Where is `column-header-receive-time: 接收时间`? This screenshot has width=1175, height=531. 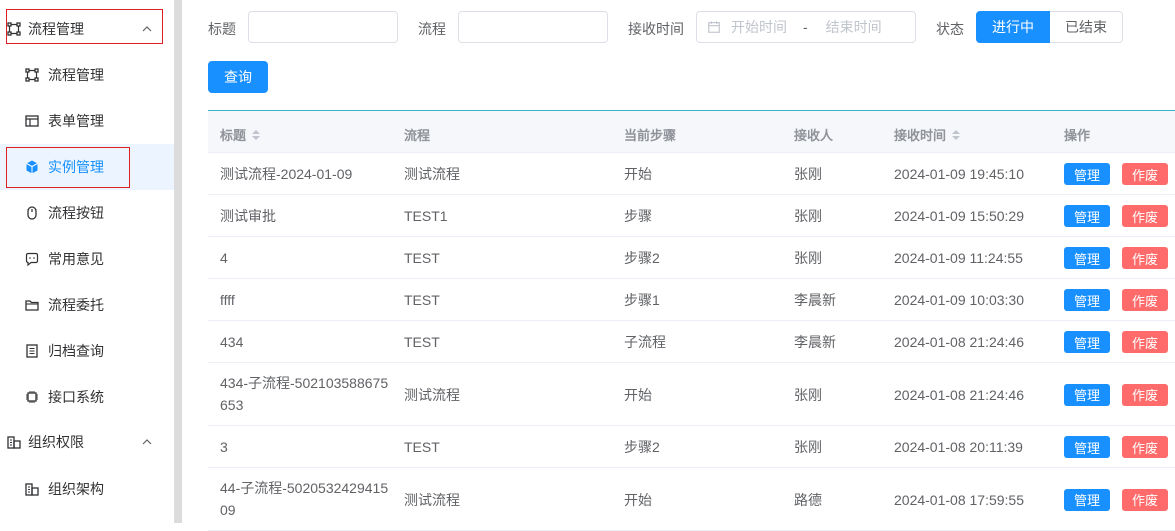
column-header-receive-time: 接收时间 is located at coordinates (927, 134).